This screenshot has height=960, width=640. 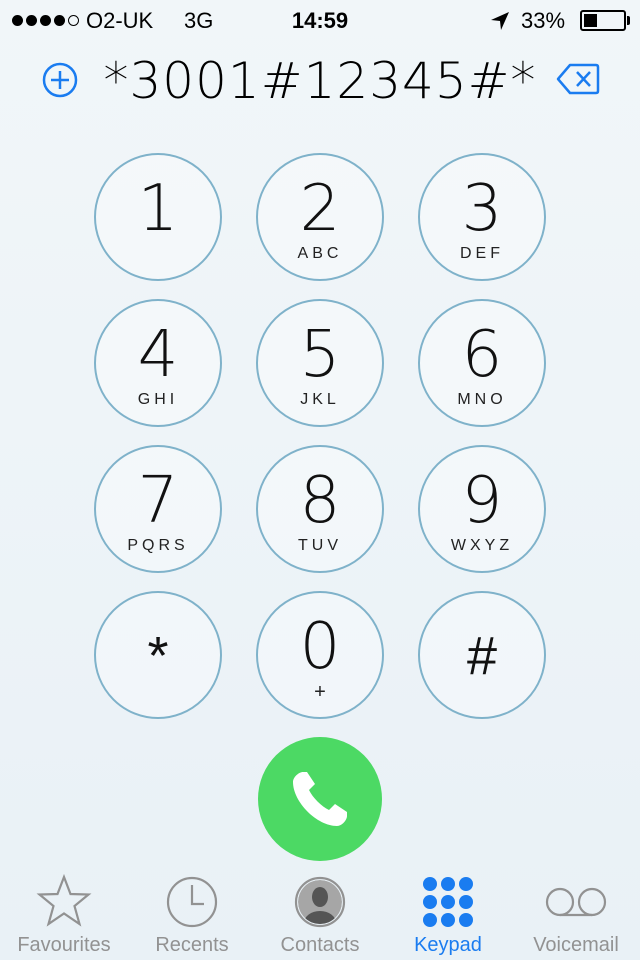 What do you see at coordinates (482, 399) in the screenshot?
I see `key-letters: MNO` at bounding box center [482, 399].